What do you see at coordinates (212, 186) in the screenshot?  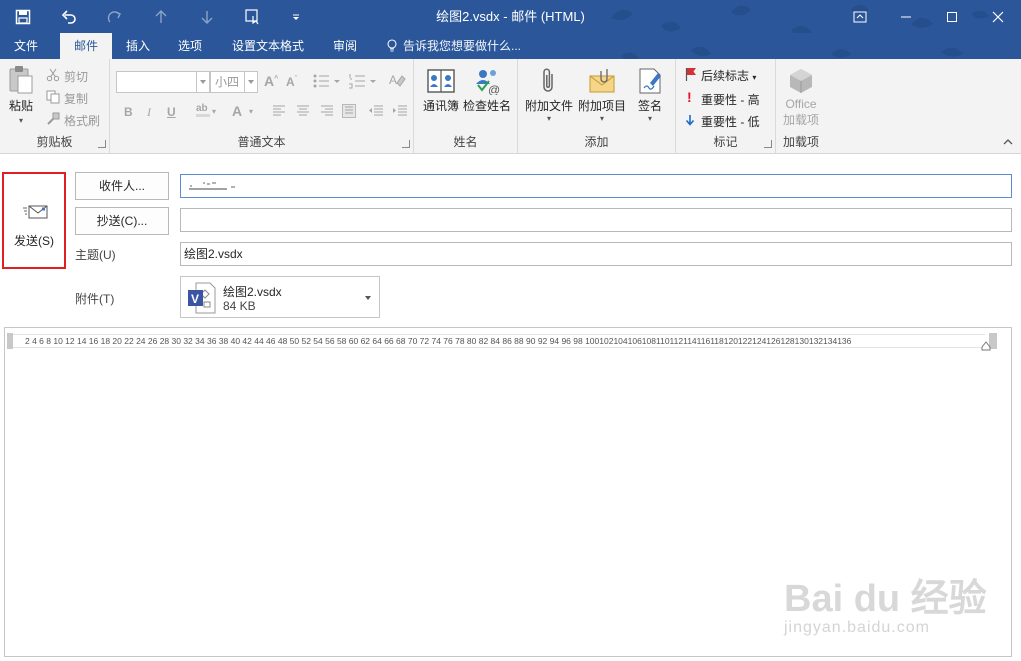 I see `redacted-recipient` at bounding box center [212, 186].